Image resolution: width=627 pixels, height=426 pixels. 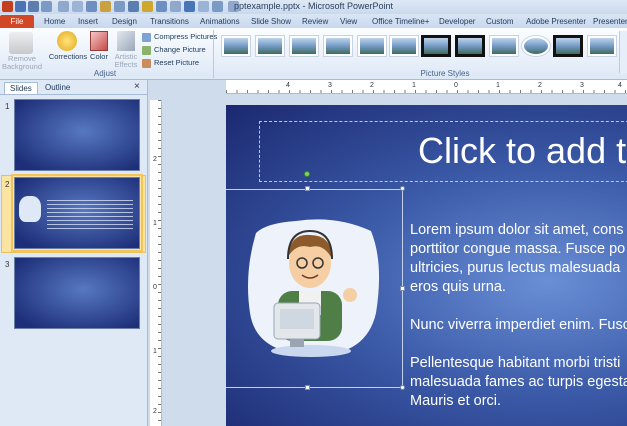 I want to click on vertical-ruler: 2 1 0 1 2, so click(x=156, y=263).